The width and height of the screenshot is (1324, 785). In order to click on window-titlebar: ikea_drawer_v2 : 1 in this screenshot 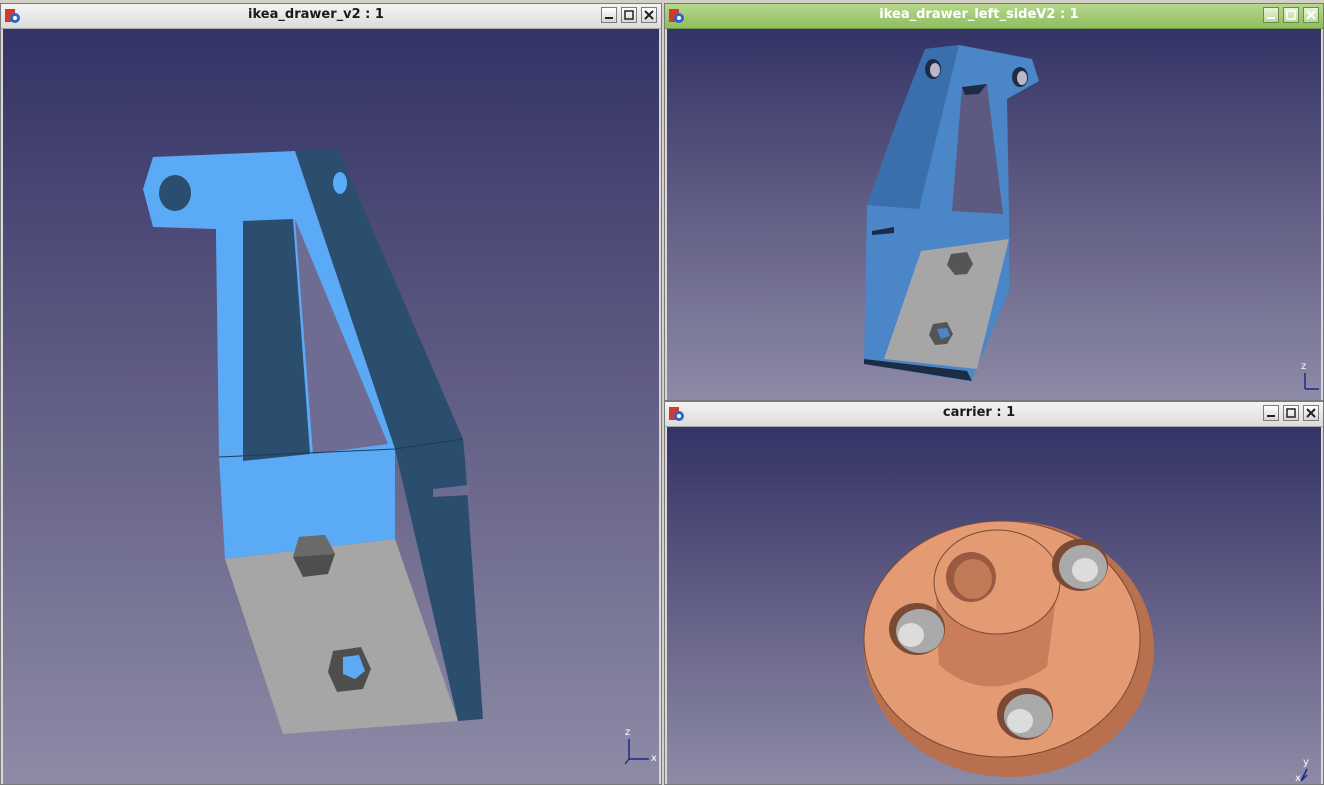, I will do `click(331, 16)`.